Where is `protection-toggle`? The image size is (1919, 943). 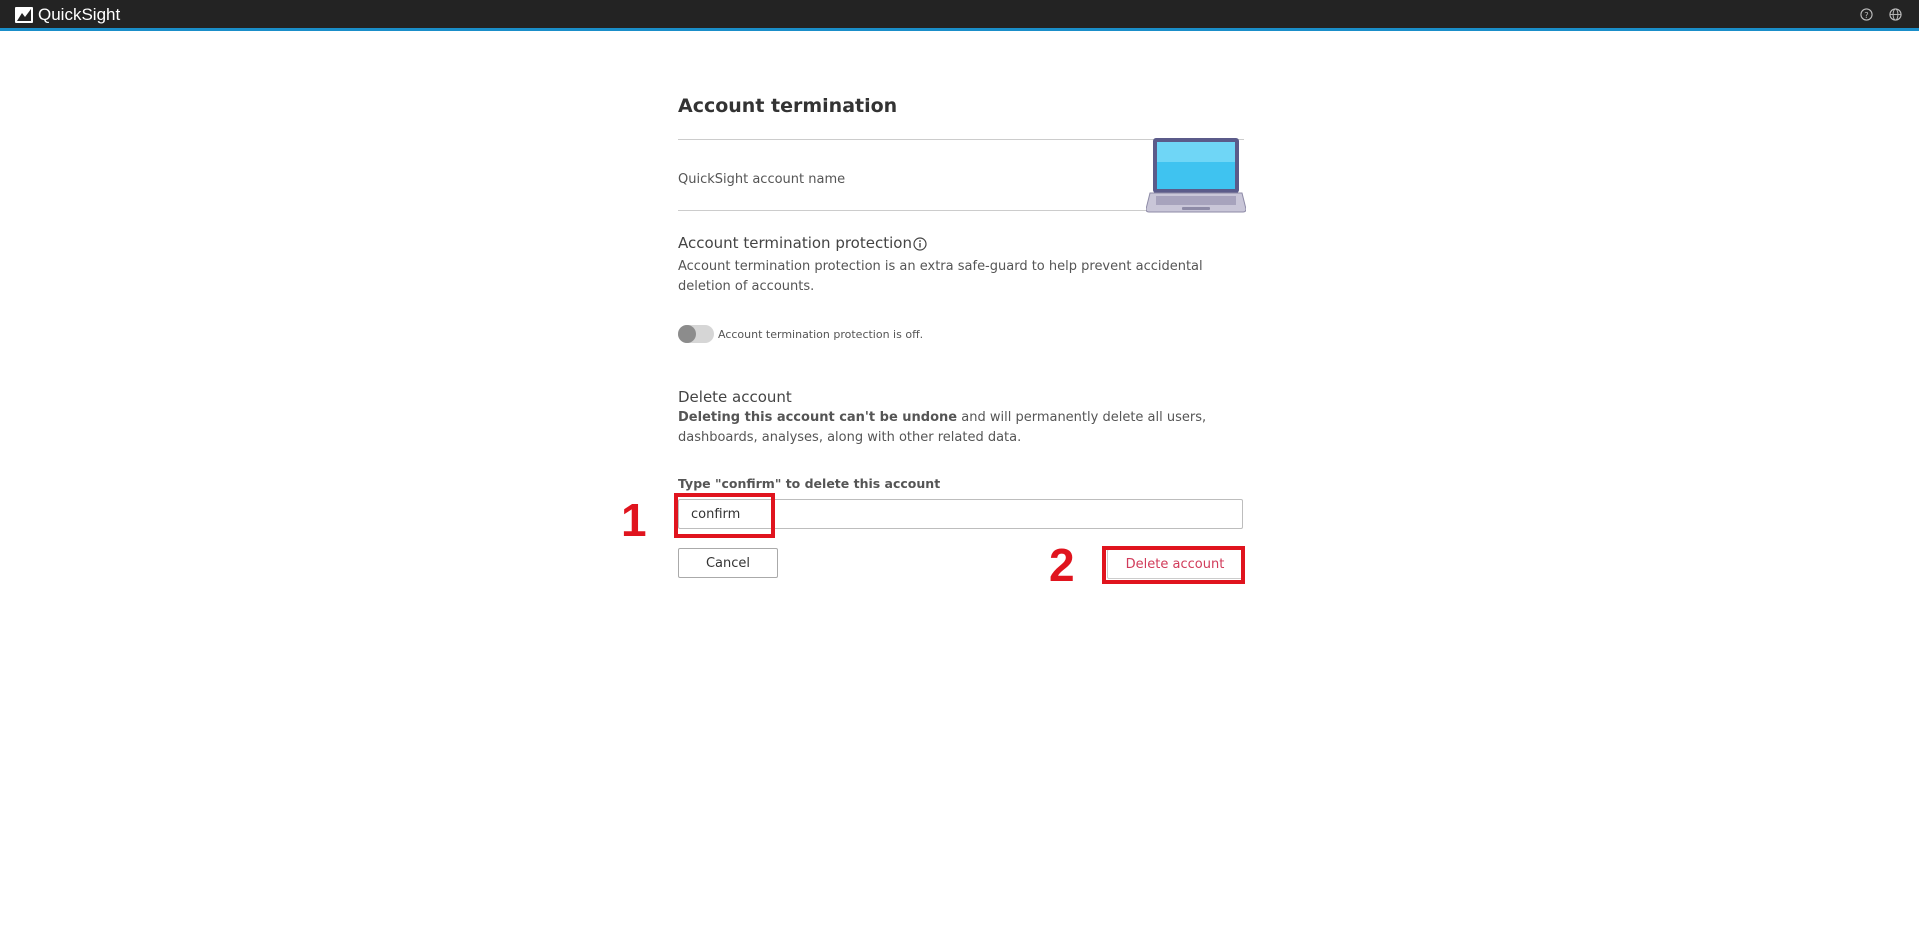 protection-toggle is located at coordinates (696, 334).